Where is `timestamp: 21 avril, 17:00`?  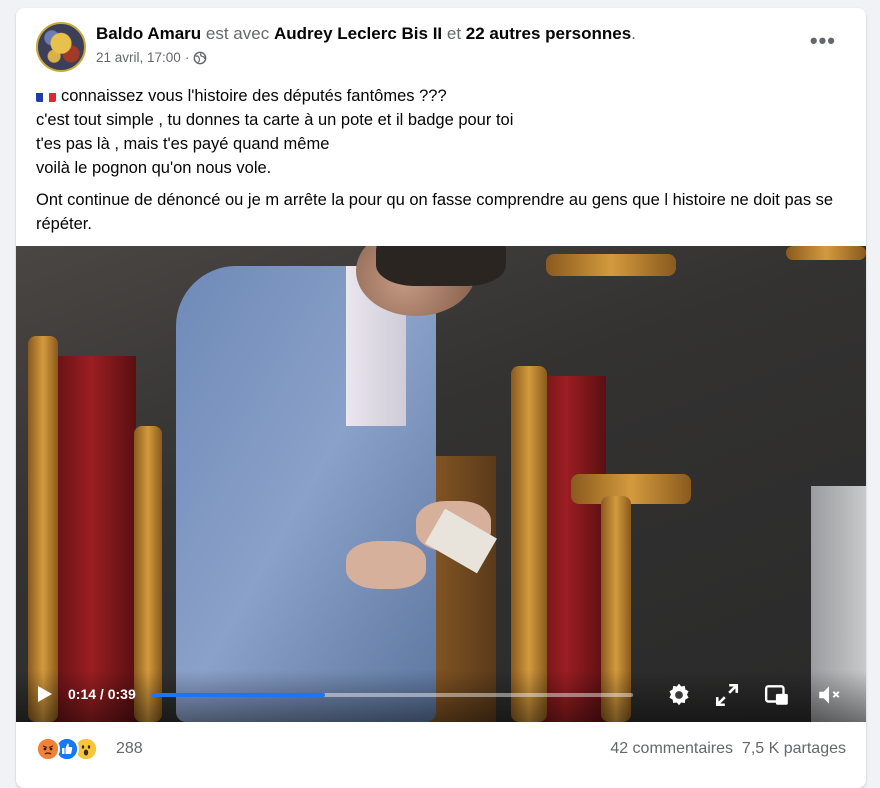 timestamp: 21 avril, 17:00 is located at coordinates (138, 57).